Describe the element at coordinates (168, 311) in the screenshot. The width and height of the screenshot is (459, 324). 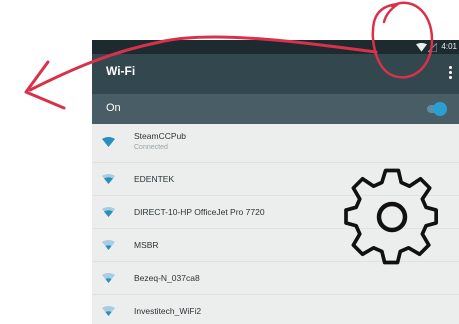
I see `network-name: Investitech_WiFi2` at that location.